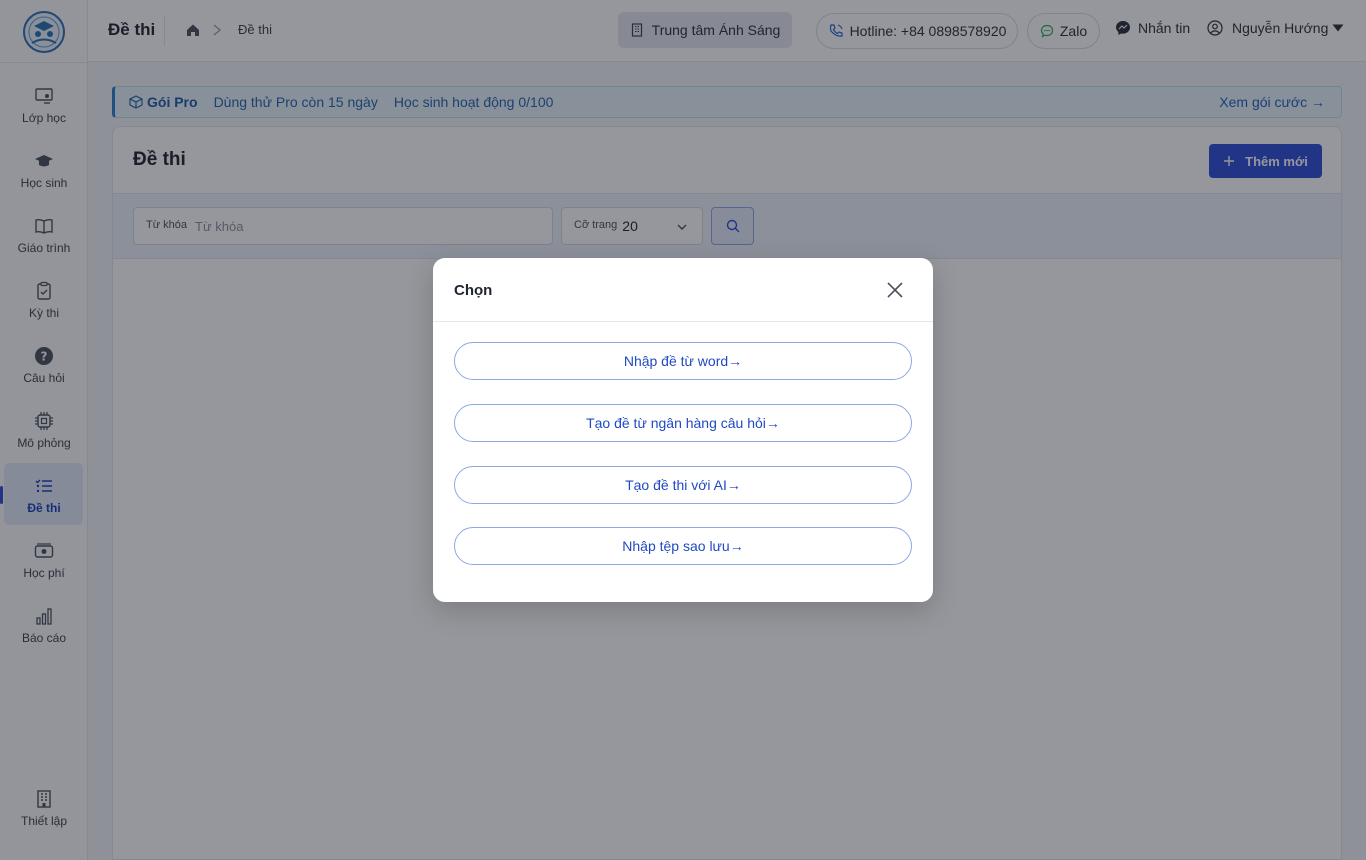 This screenshot has width=1366, height=860. I want to click on question-bank-button: Tạo đề từ ngân hàng câu hỏi→, so click(683, 423).